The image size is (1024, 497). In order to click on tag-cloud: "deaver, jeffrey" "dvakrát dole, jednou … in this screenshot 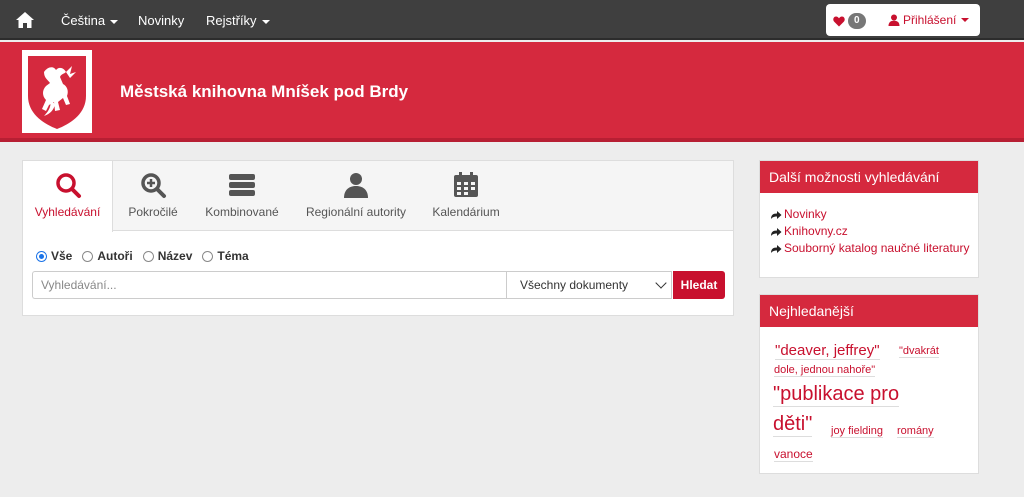, I will do `click(869, 400)`.